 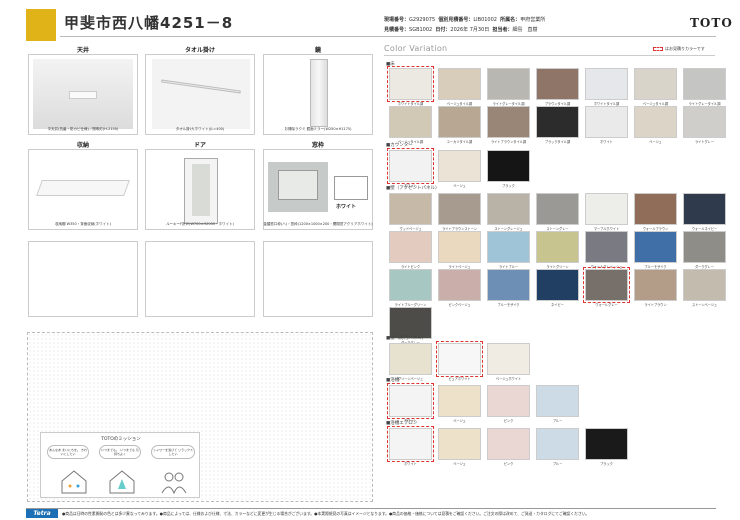 What do you see at coordinates (508, 362) in the screenshot?
I see `color-swatch: ベージュホワイト` at bounding box center [508, 362].